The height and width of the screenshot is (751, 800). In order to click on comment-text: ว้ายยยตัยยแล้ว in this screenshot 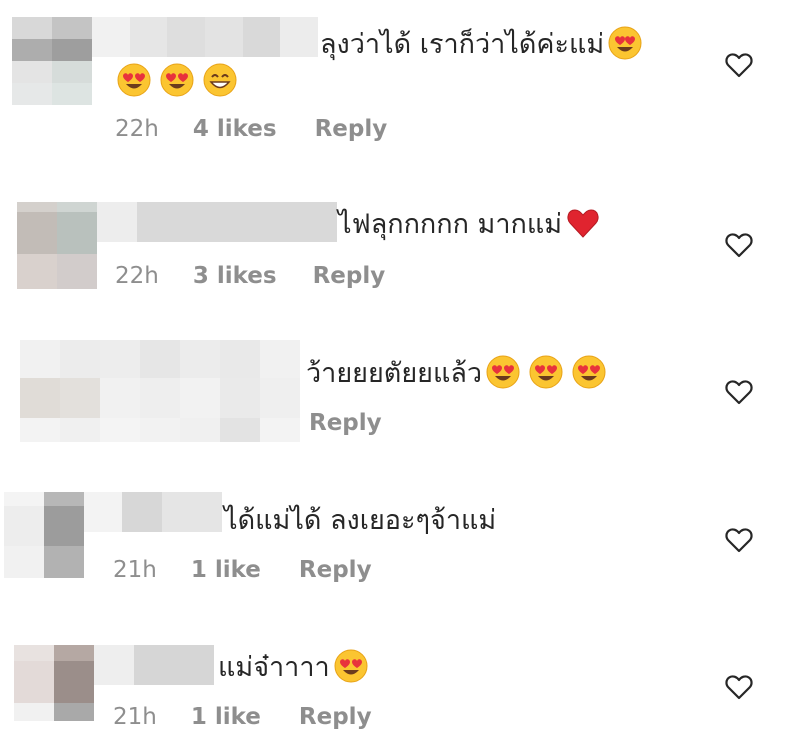, I will do `click(456, 374)`.